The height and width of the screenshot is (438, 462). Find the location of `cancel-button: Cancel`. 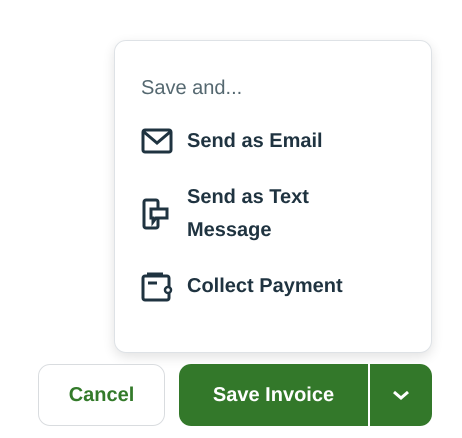

cancel-button: Cancel is located at coordinates (101, 395).